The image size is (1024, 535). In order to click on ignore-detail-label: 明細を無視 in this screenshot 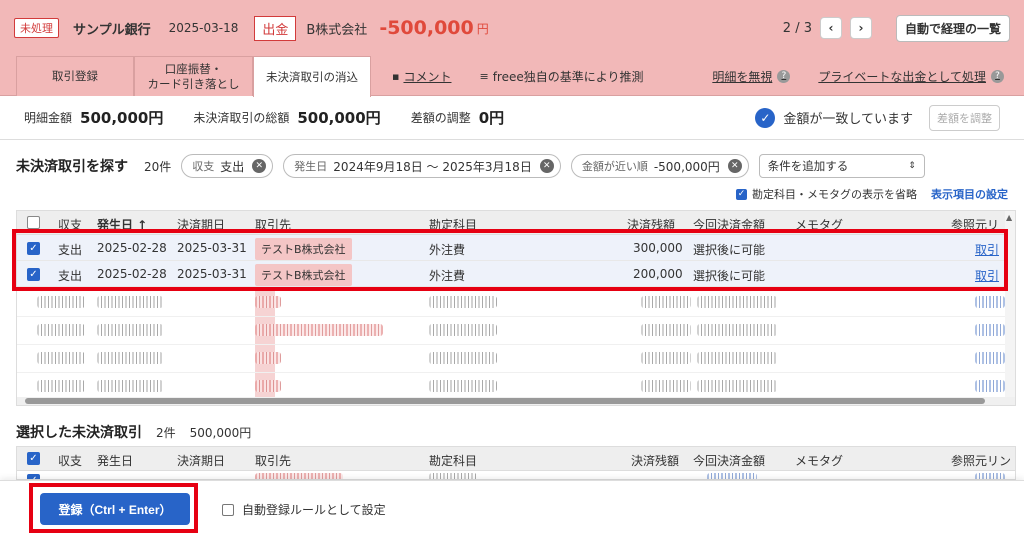, I will do `click(742, 76)`.